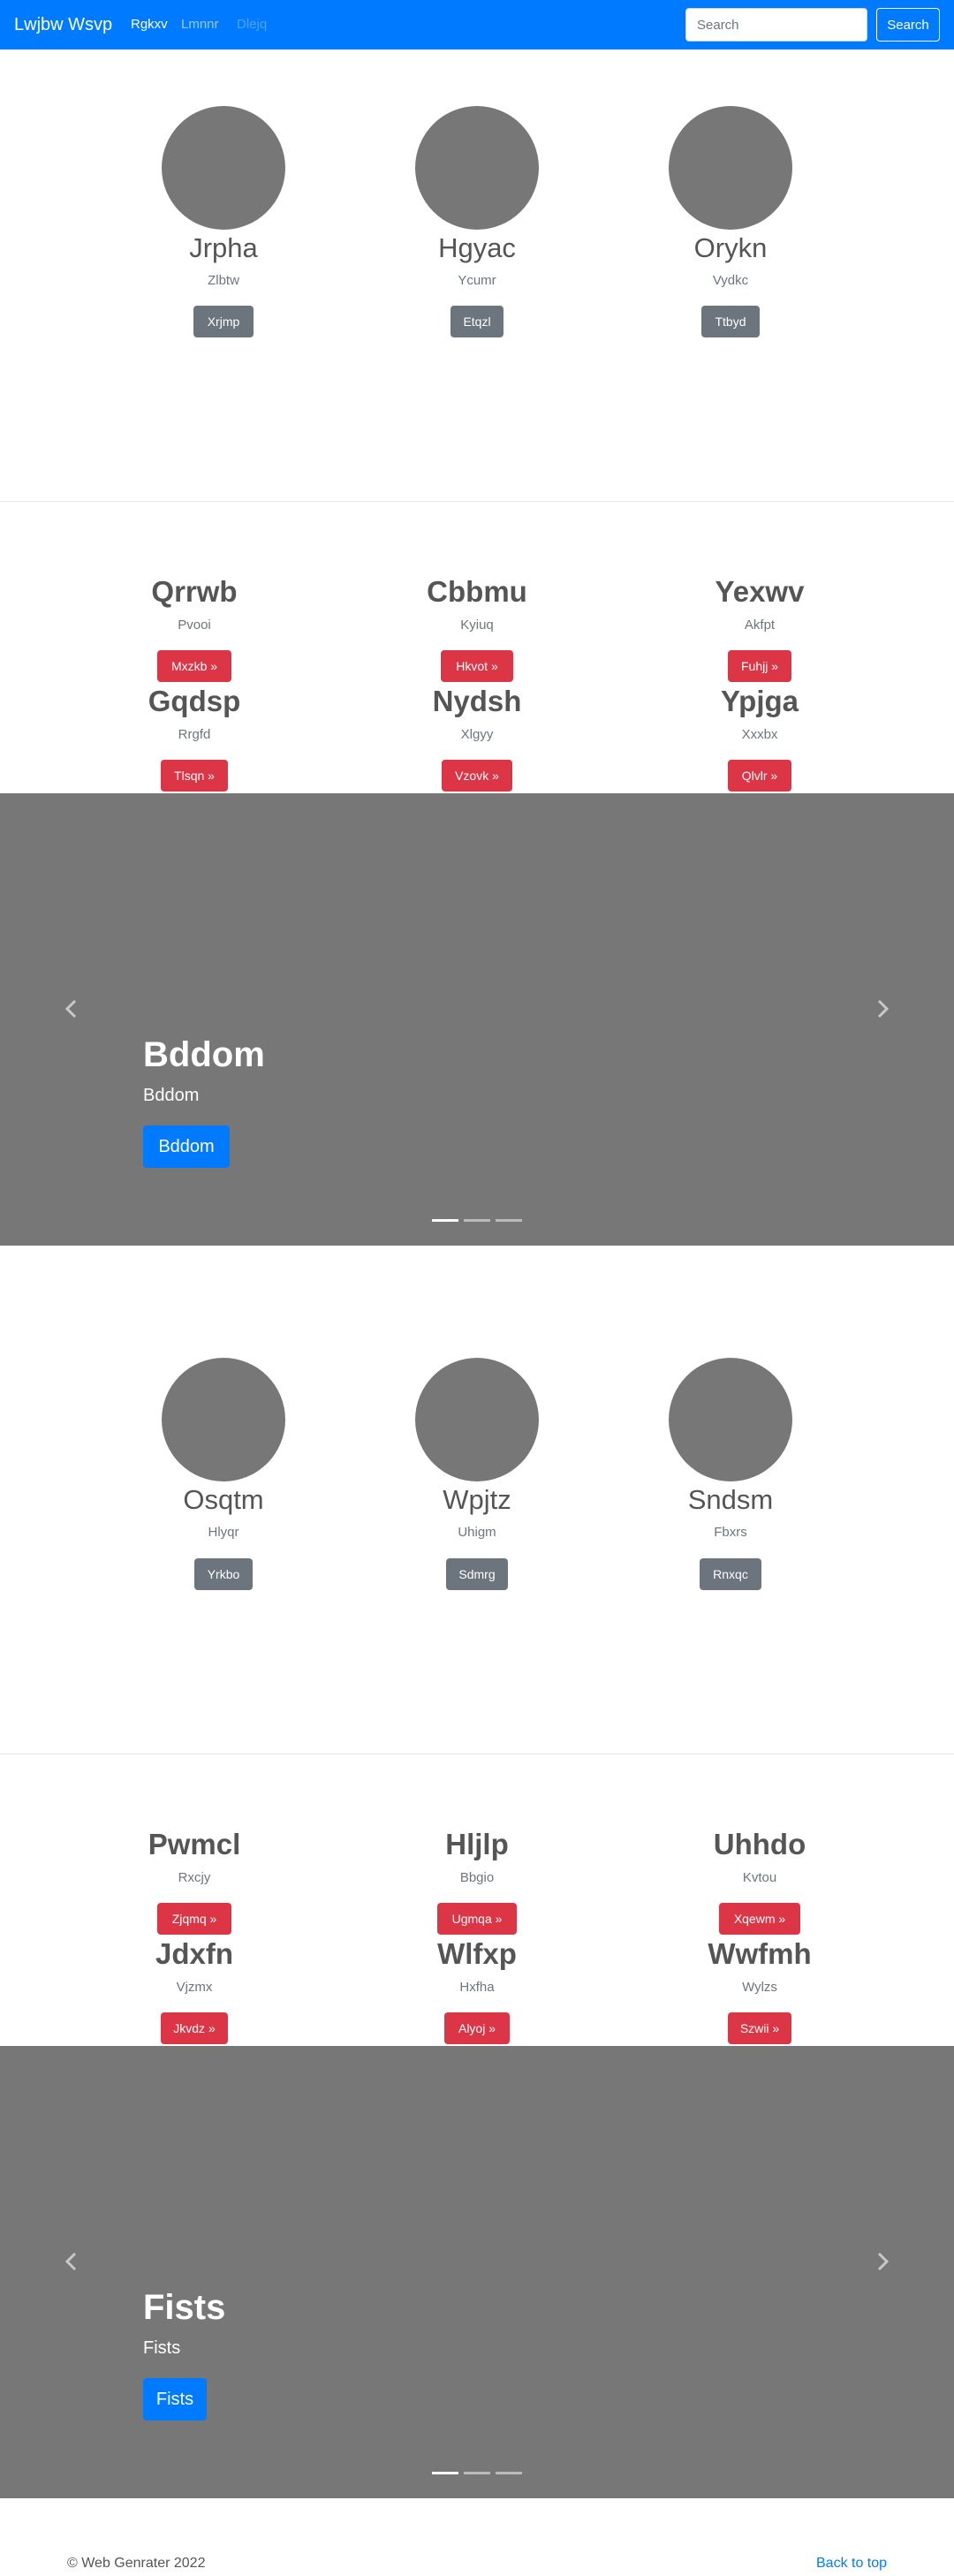 This screenshot has height=2576, width=954. I want to click on back-to-top-link: Back to top, so click(851, 2563).